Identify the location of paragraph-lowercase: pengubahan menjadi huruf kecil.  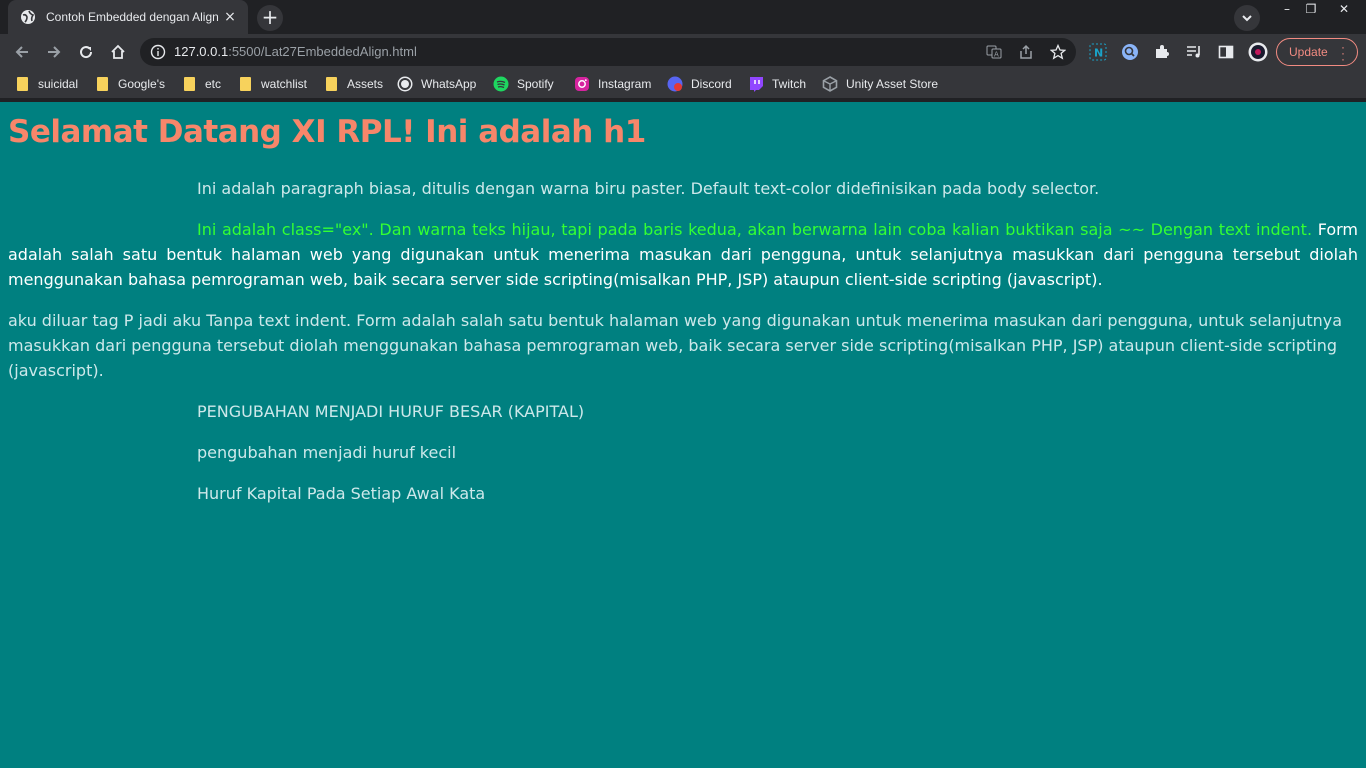
(327, 452).